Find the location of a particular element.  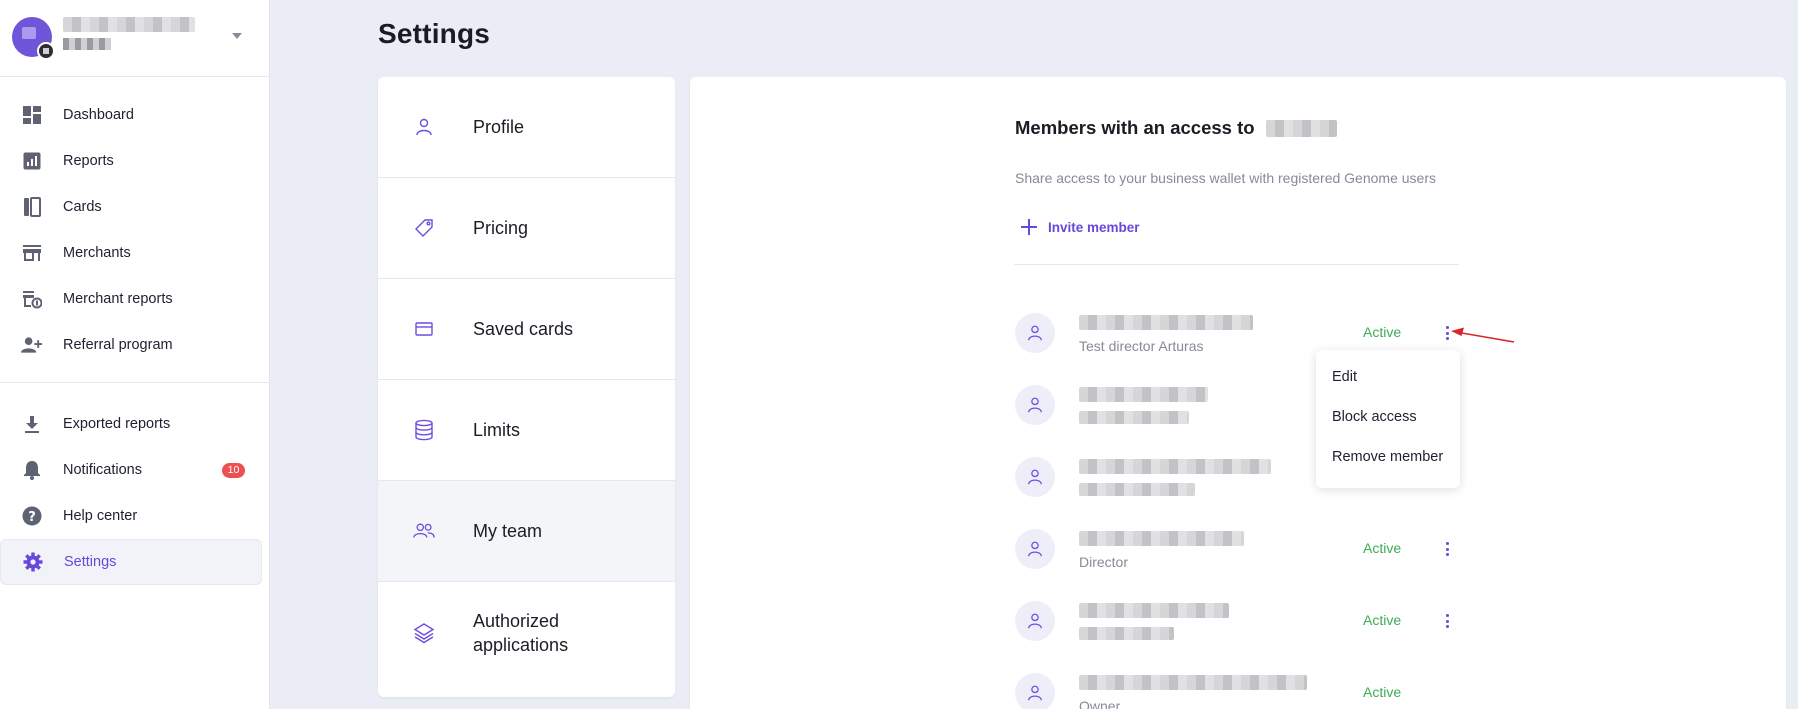

layers-icon is located at coordinates (424, 633).